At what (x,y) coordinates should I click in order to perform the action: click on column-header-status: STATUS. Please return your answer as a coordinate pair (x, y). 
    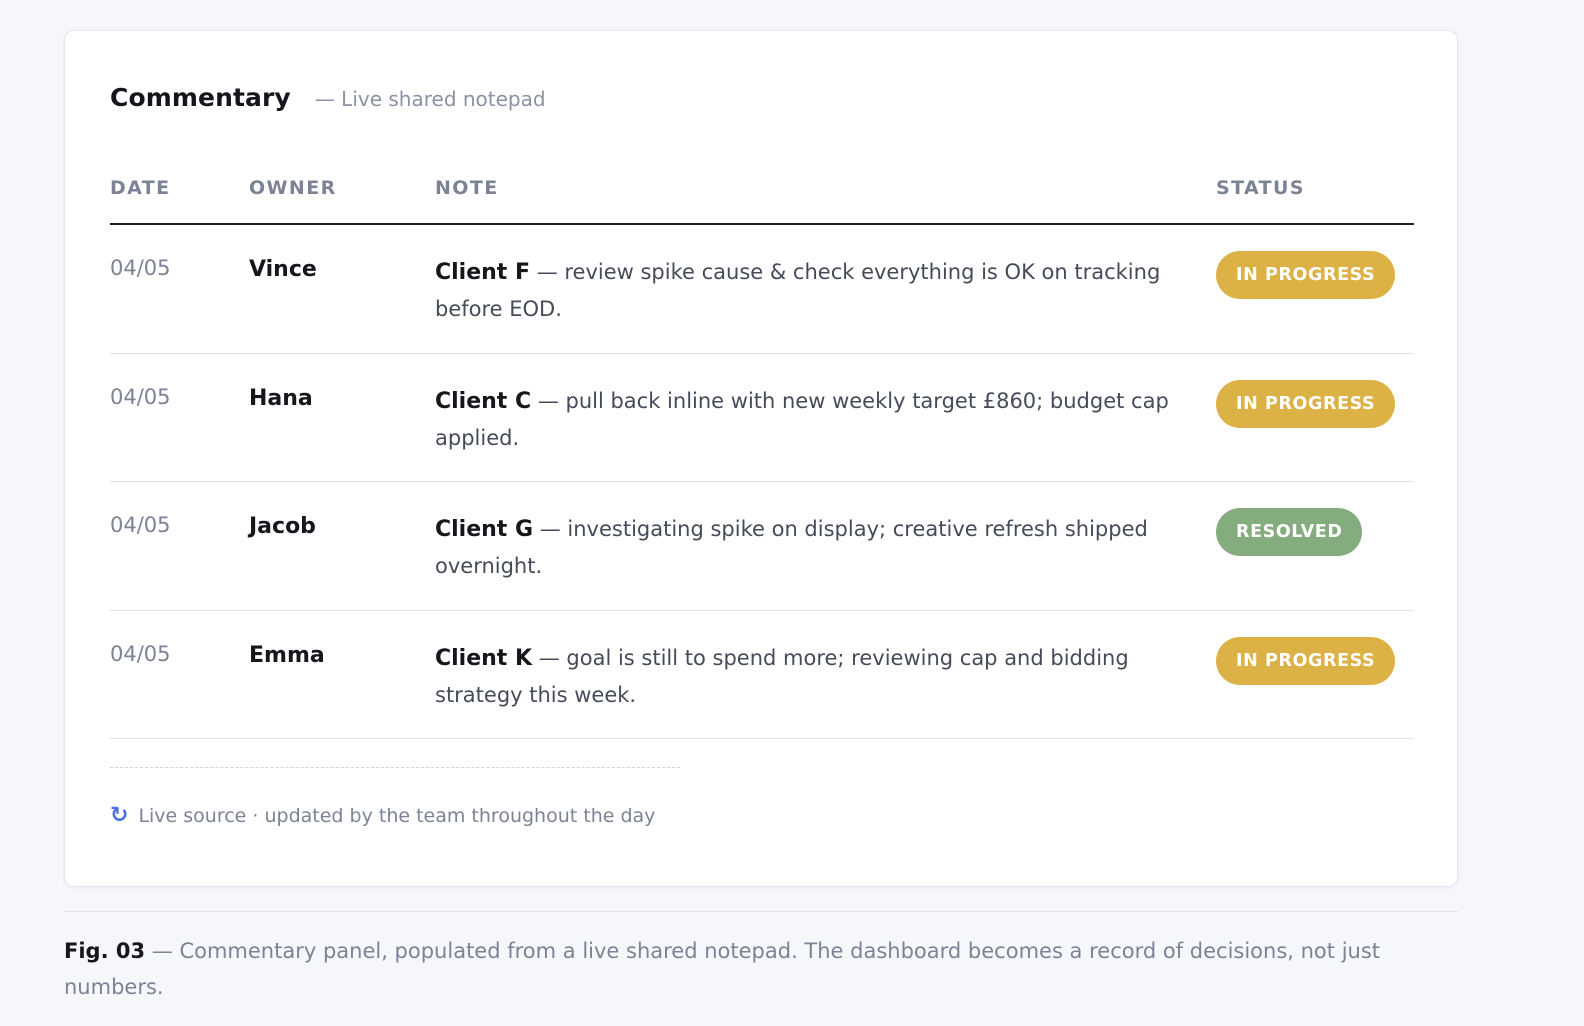
    Looking at the image, I should click on (1260, 188).